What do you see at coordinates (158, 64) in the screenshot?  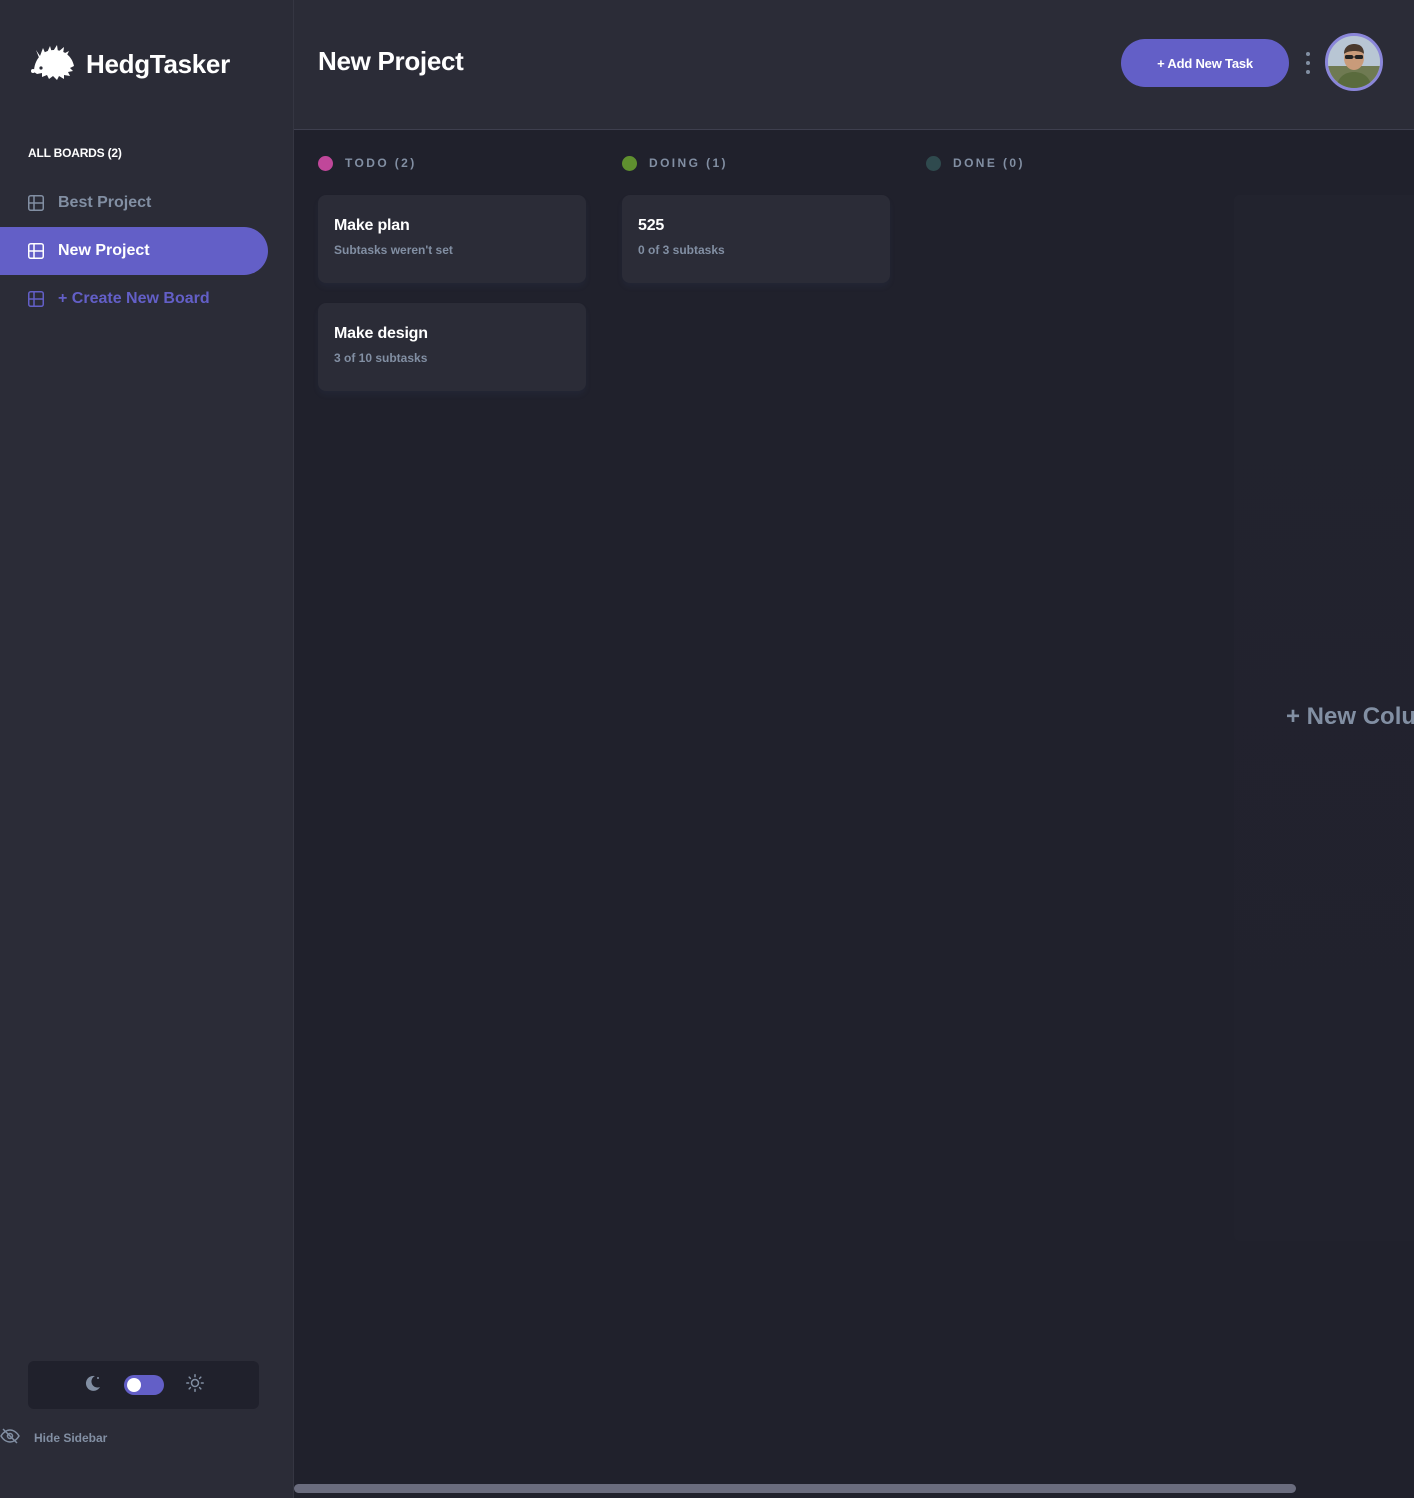 I see `app-name: HedgTasker` at bounding box center [158, 64].